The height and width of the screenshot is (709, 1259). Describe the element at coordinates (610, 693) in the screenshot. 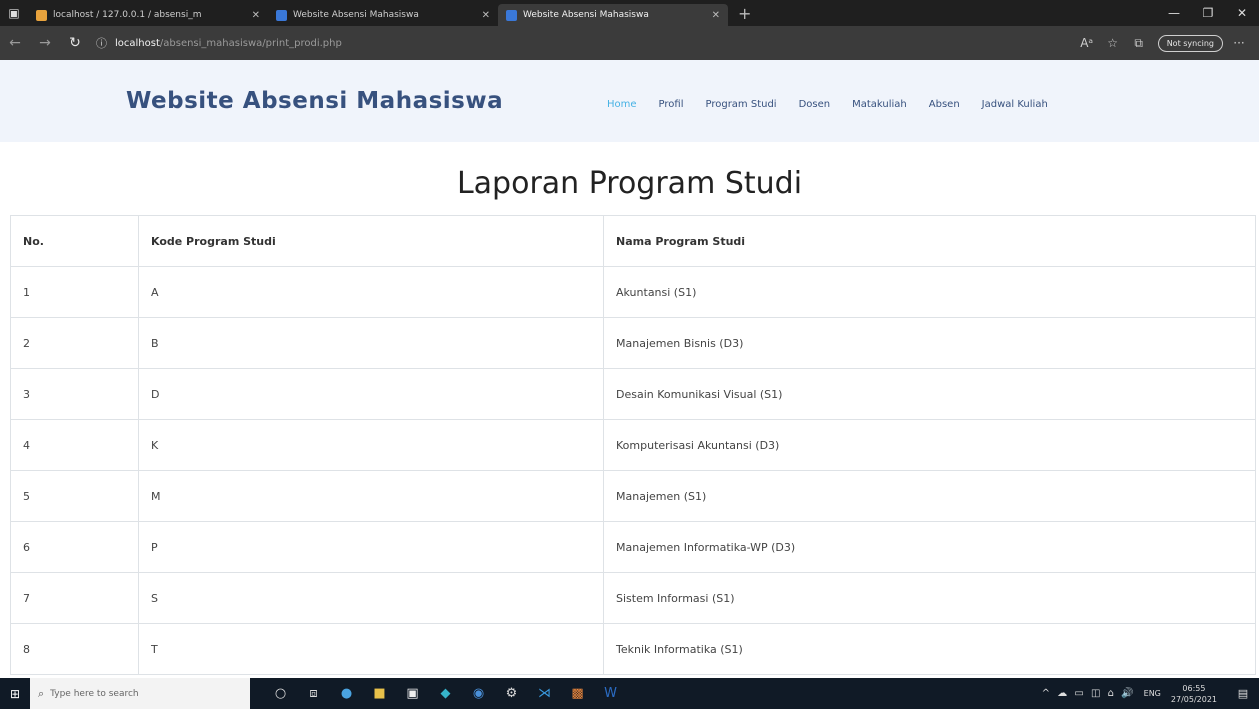

I see `word-icon: W` at that location.